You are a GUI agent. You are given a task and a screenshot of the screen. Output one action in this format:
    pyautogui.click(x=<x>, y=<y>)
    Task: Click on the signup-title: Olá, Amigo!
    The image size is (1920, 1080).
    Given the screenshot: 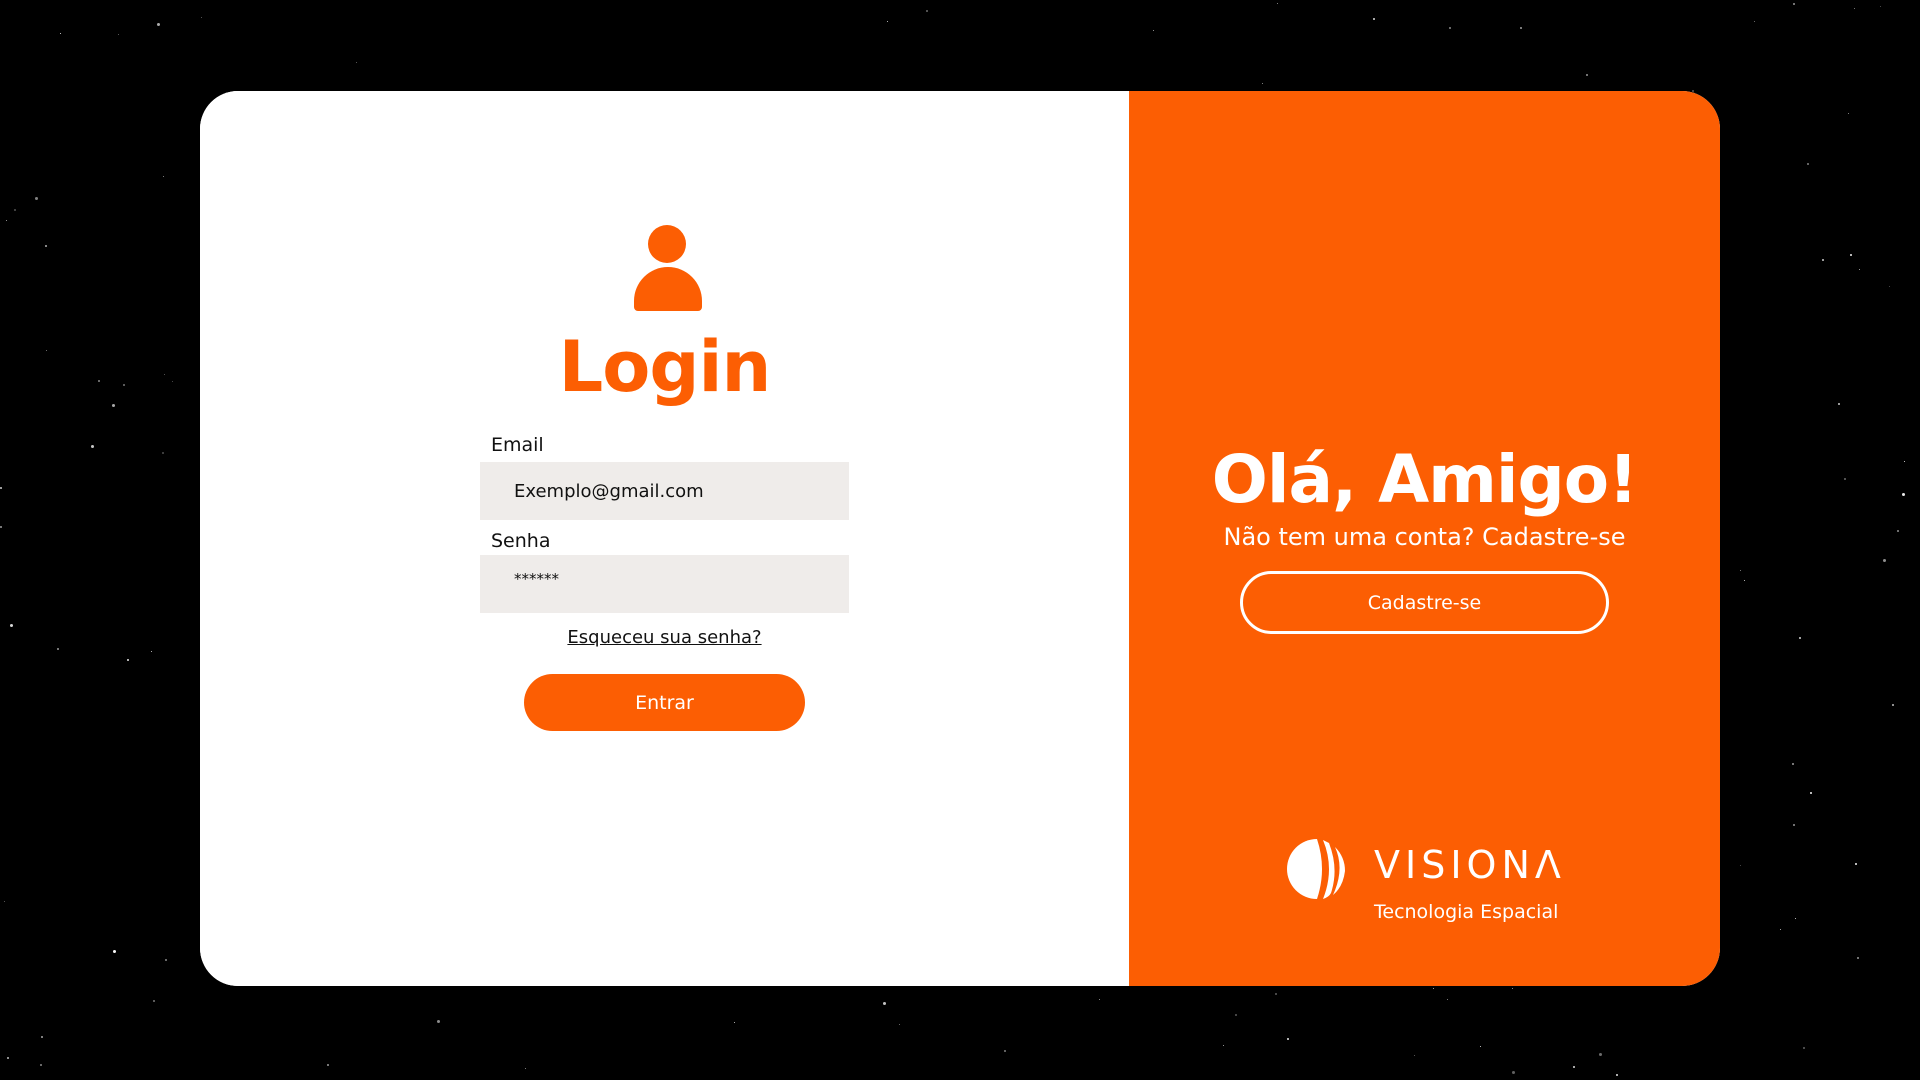 What is the action you would take?
    pyautogui.click(x=1424, y=479)
    